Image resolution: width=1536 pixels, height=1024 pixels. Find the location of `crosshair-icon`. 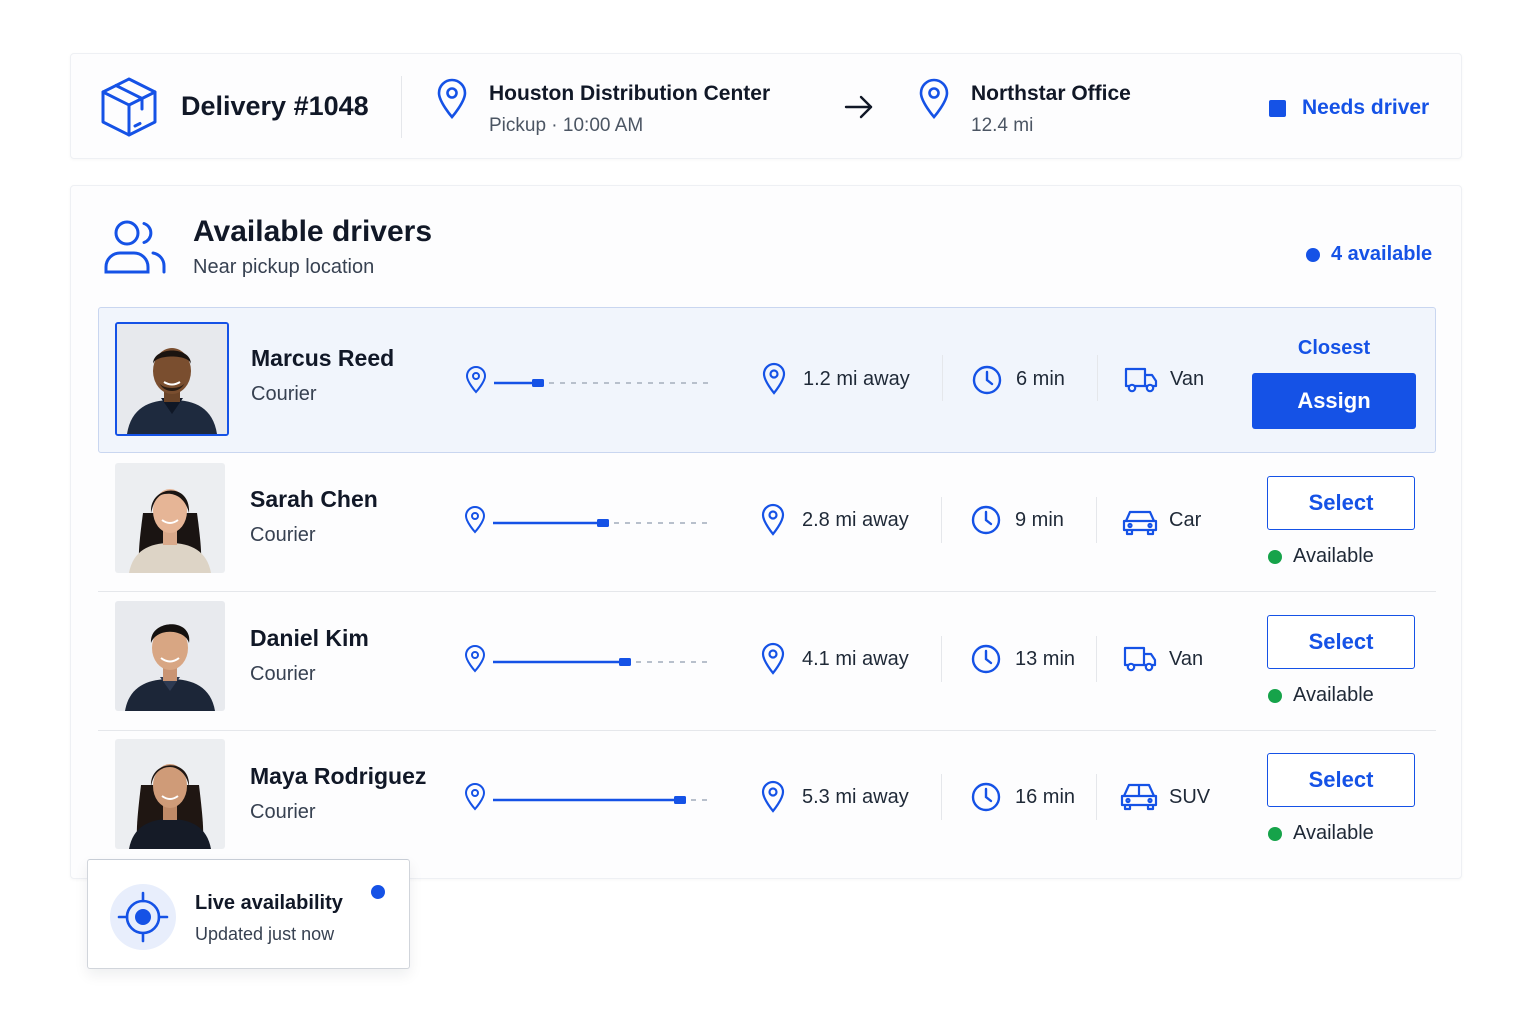

crosshair-icon is located at coordinates (143, 917).